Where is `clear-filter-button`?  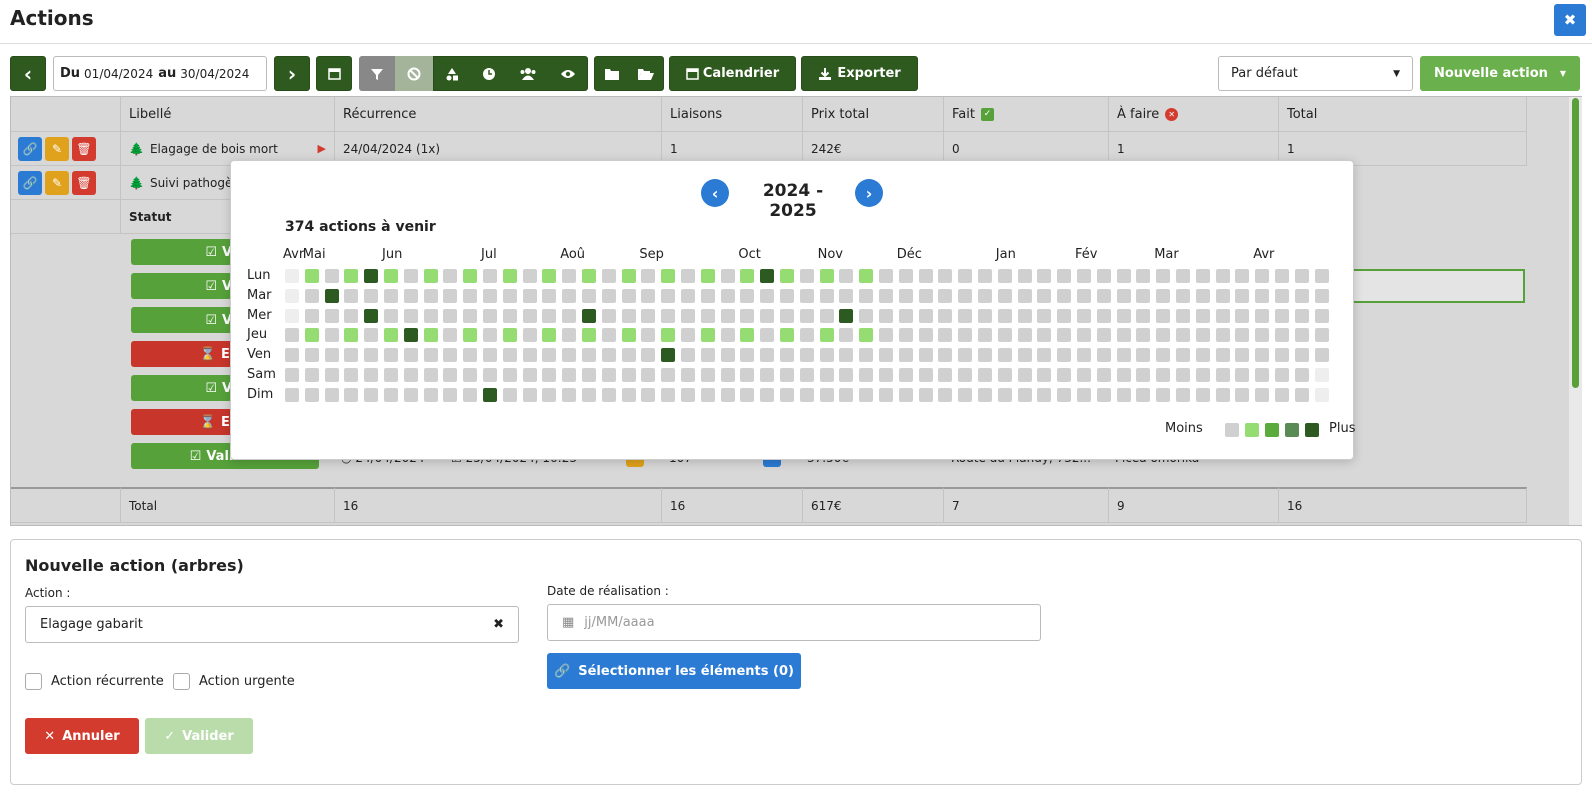 clear-filter-button is located at coordinates (414, 73).